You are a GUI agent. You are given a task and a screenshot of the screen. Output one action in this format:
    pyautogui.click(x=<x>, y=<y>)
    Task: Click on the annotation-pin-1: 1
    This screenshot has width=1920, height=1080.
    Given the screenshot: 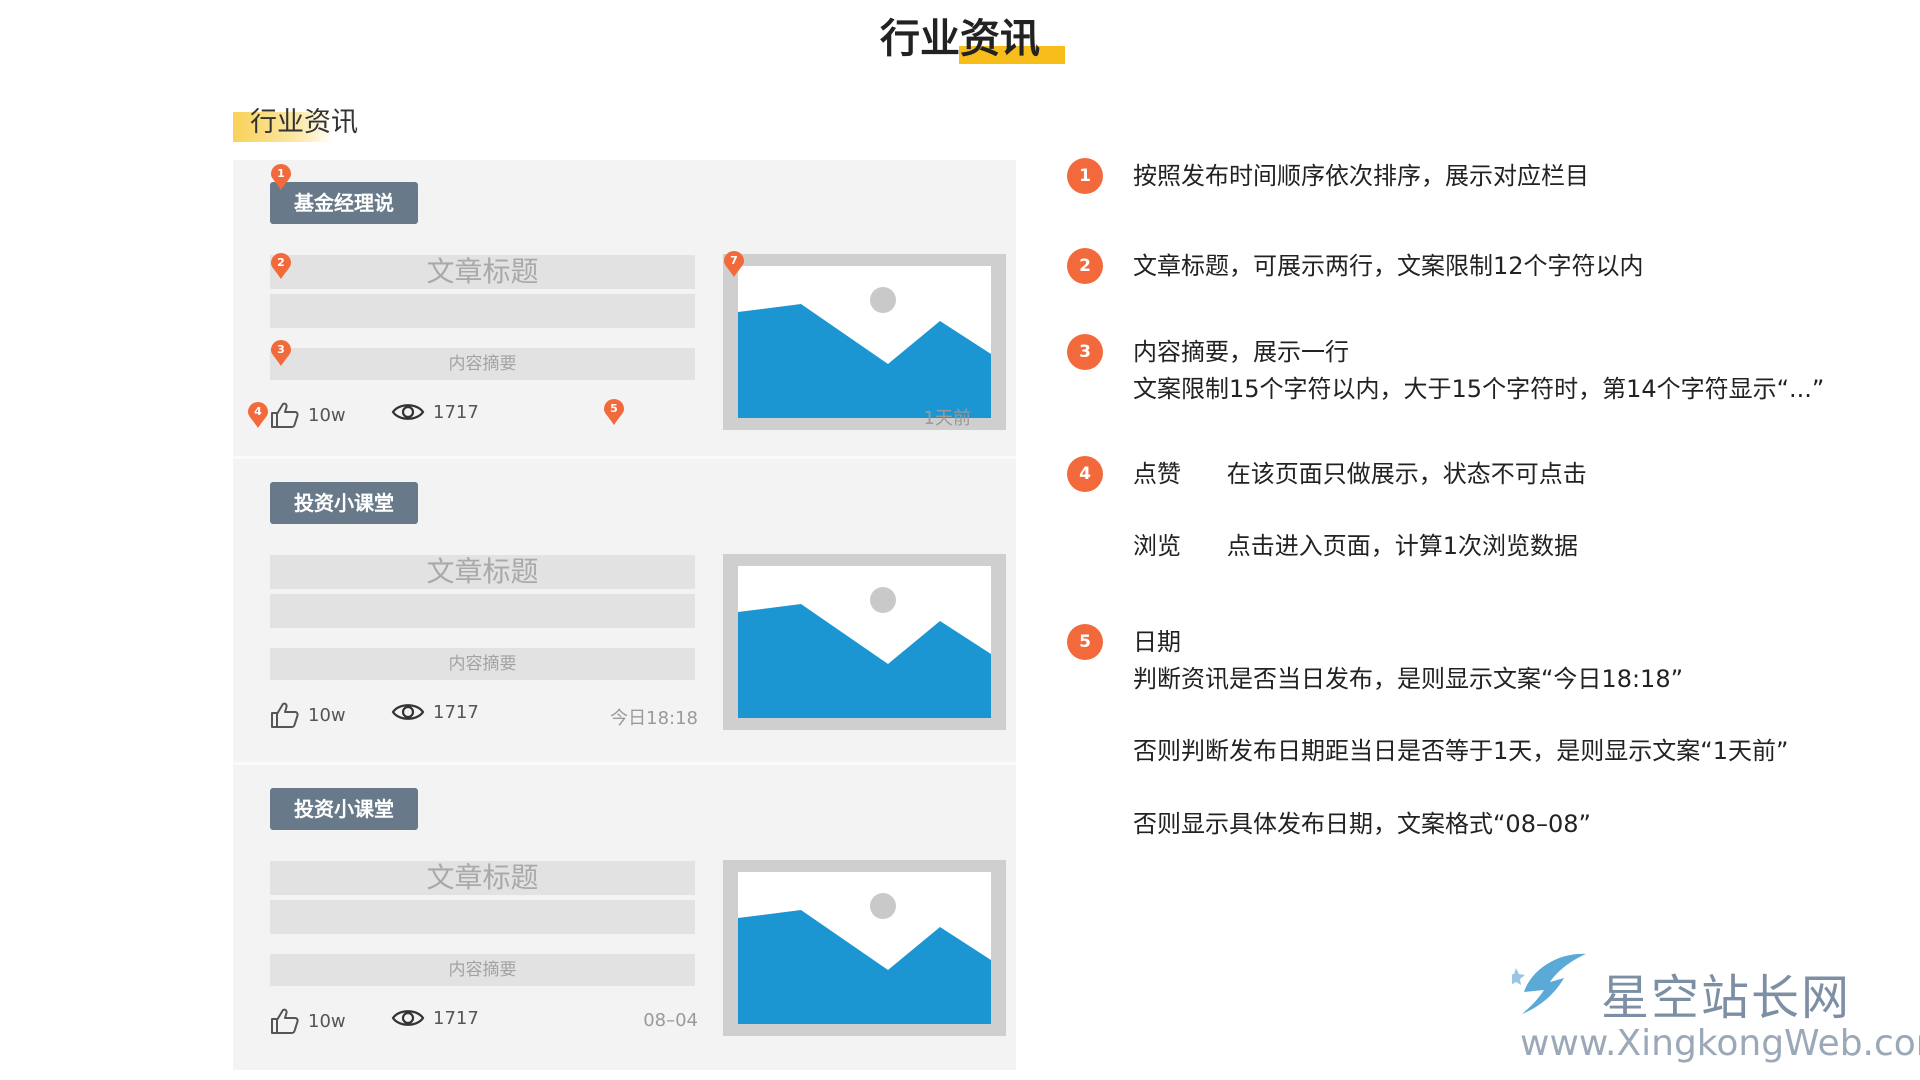 What is the action you would take?
    pyautogui.click(x=281, y=177)
    